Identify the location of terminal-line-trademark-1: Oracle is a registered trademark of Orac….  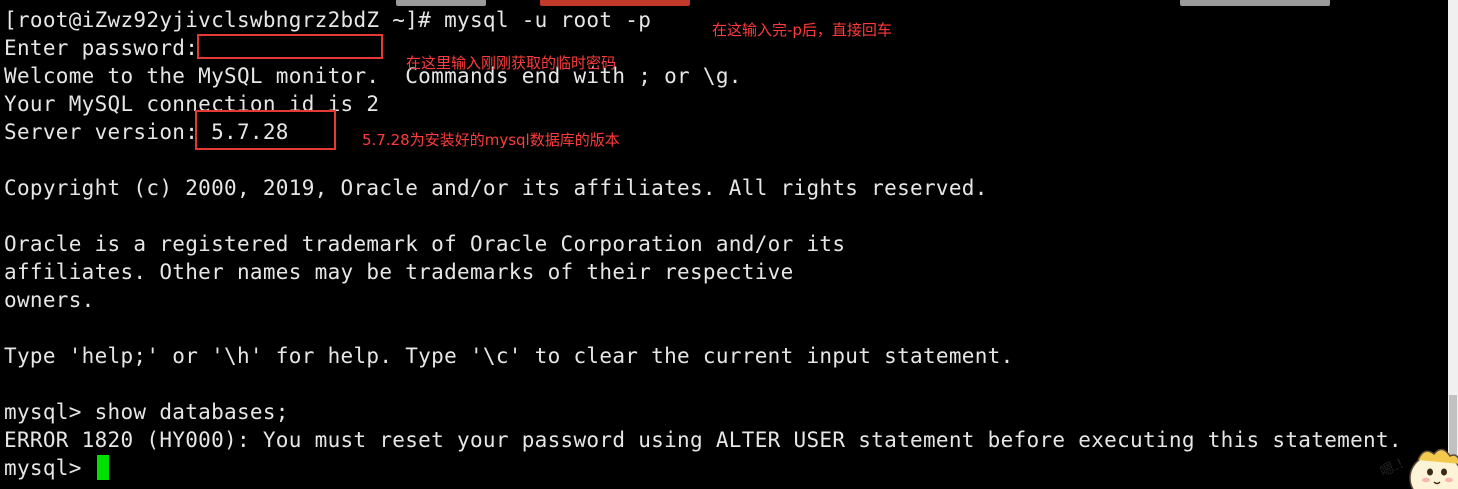
(425, 244).